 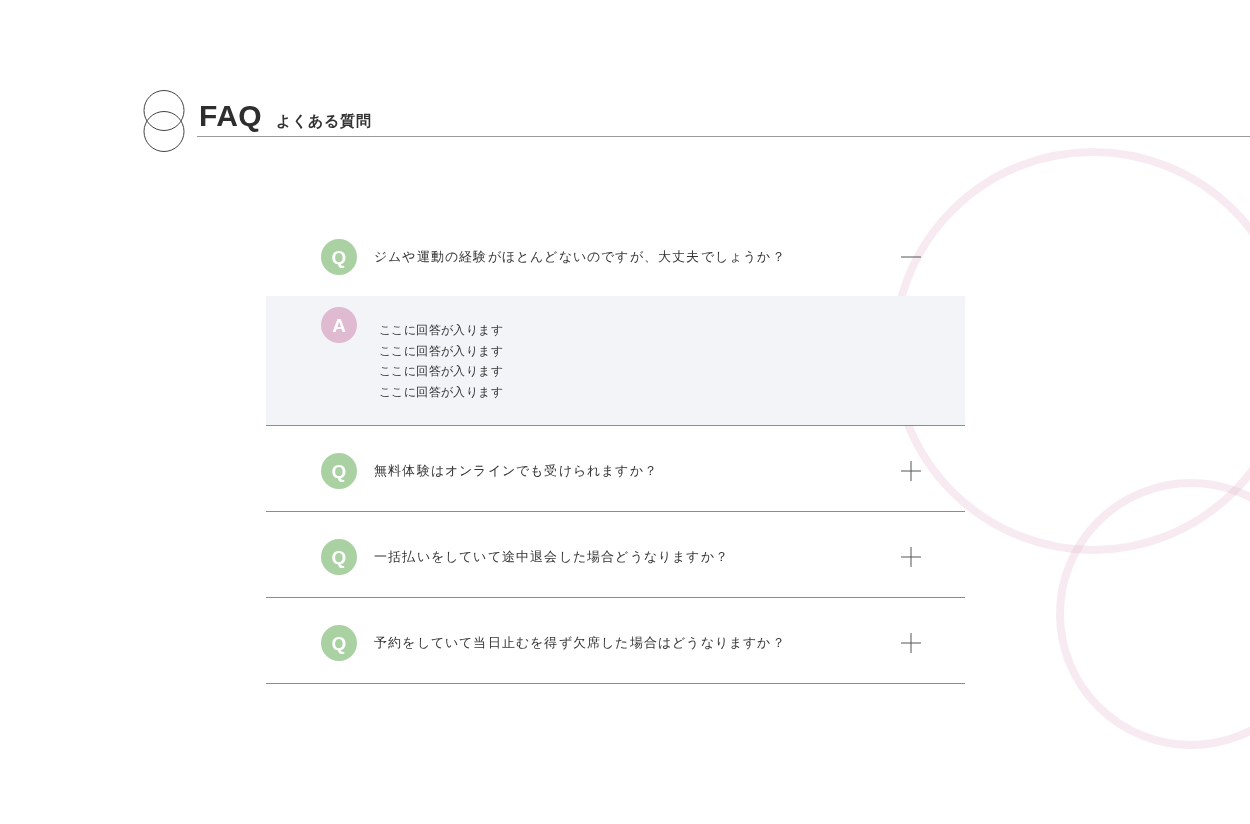 I want to click on question-text: 予約をしていて当日止むを得ず欠席した場合はどうなりますか？, so click(x=580, y=643).